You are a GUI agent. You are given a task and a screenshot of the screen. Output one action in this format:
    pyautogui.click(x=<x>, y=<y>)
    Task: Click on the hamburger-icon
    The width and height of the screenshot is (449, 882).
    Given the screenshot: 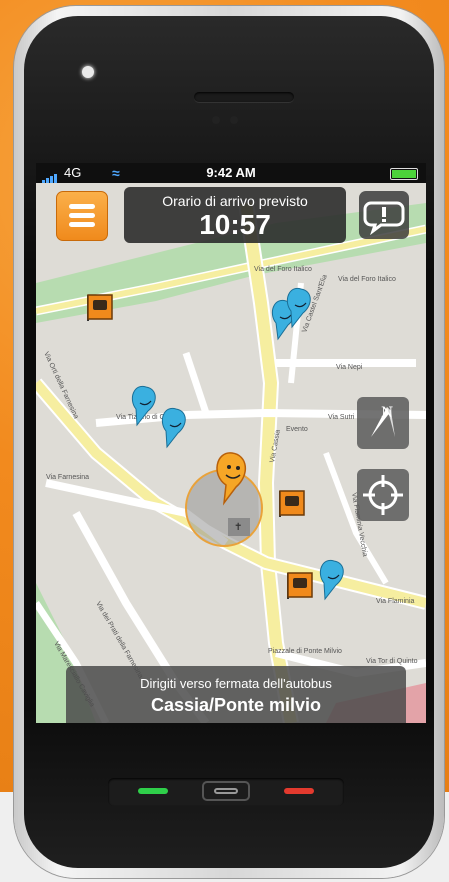 What is the action you would take?
    pyautogui.click(x=82, y=206)
    